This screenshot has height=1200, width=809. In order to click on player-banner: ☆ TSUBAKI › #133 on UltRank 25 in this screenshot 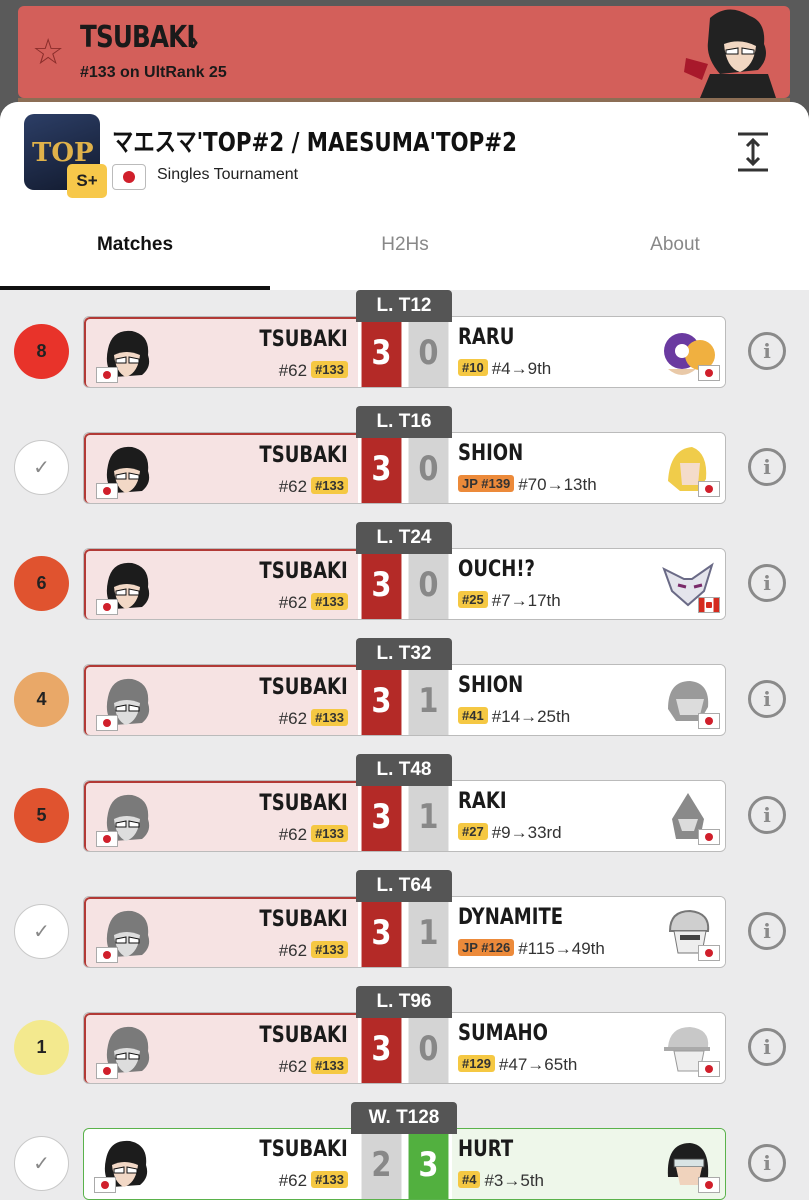, I will do `click(404, 52)`.